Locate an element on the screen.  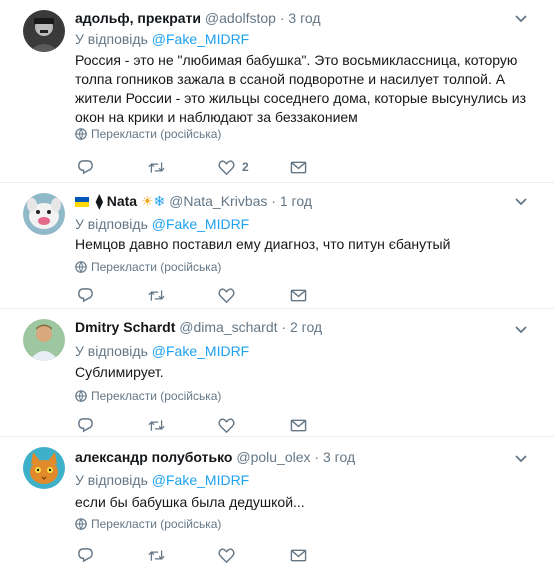
display-name: Dmitry Schardt is located at coordinates (125, 327).